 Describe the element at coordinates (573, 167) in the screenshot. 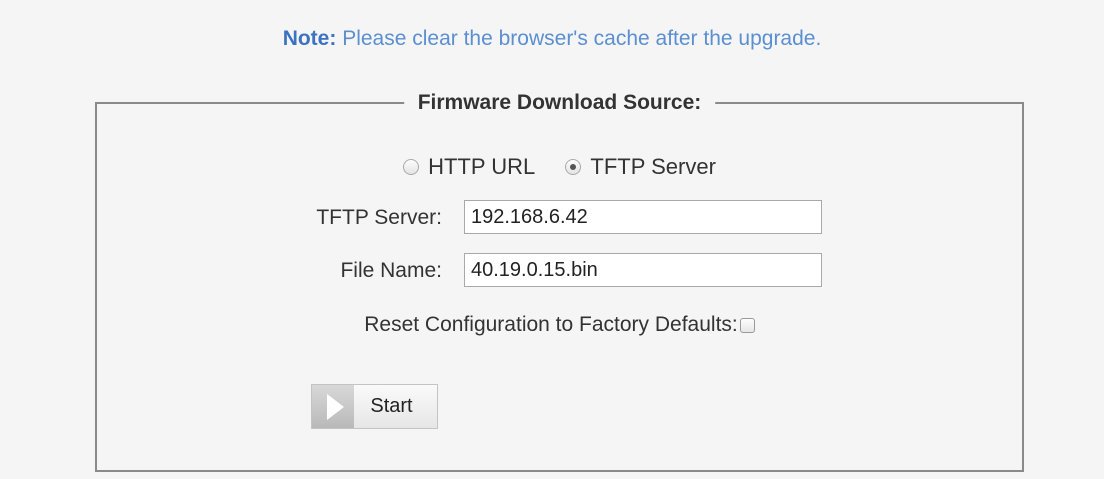

I see `tftp-server-radio` at that location.